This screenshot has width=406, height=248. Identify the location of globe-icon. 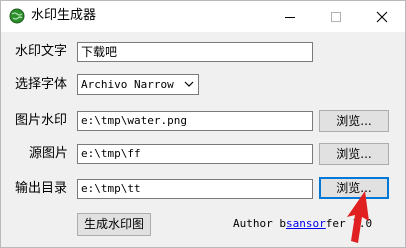
(17, 16).